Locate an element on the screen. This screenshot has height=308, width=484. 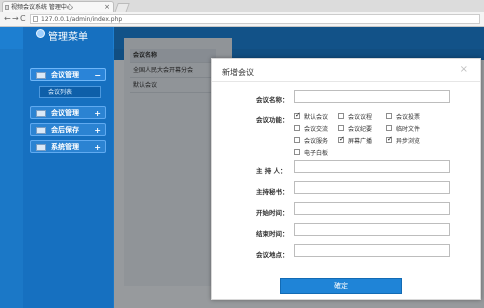
folder-icon is located at coordinates (41, 113).